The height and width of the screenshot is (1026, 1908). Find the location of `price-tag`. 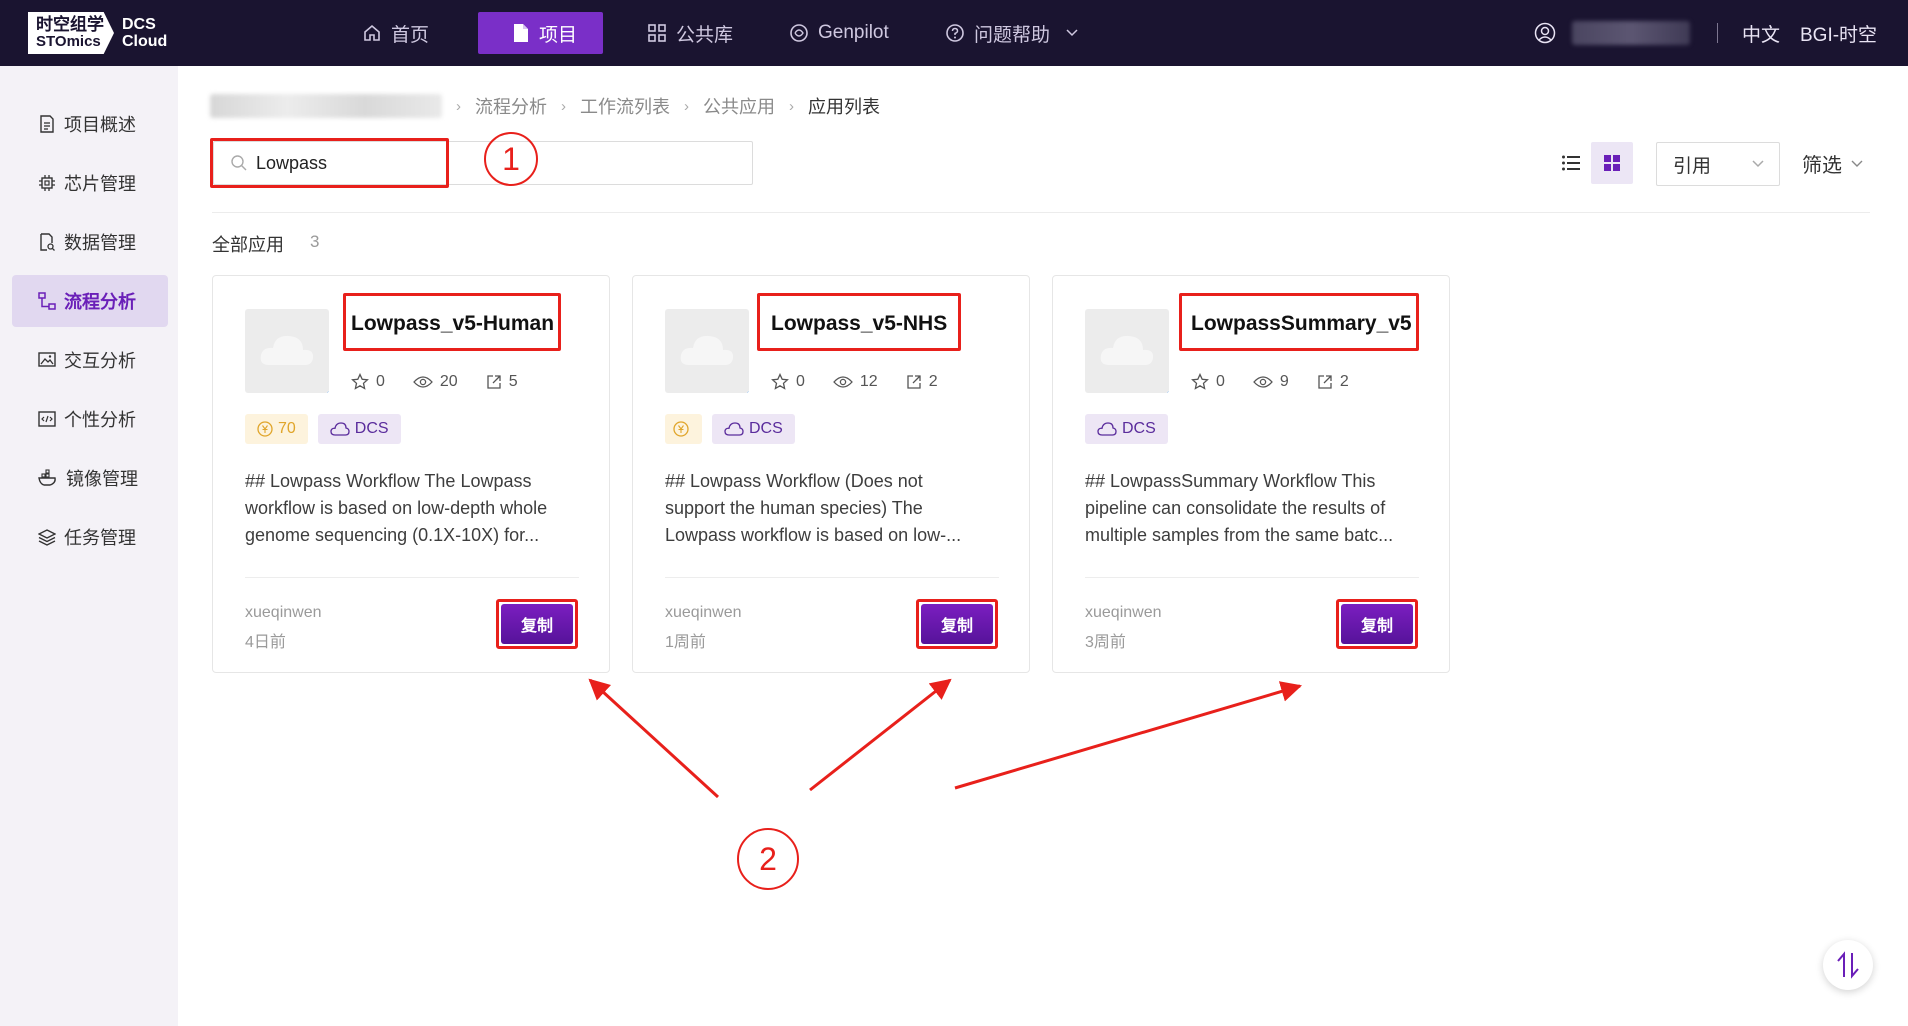

price-tag is located at coordinates (683, 429).